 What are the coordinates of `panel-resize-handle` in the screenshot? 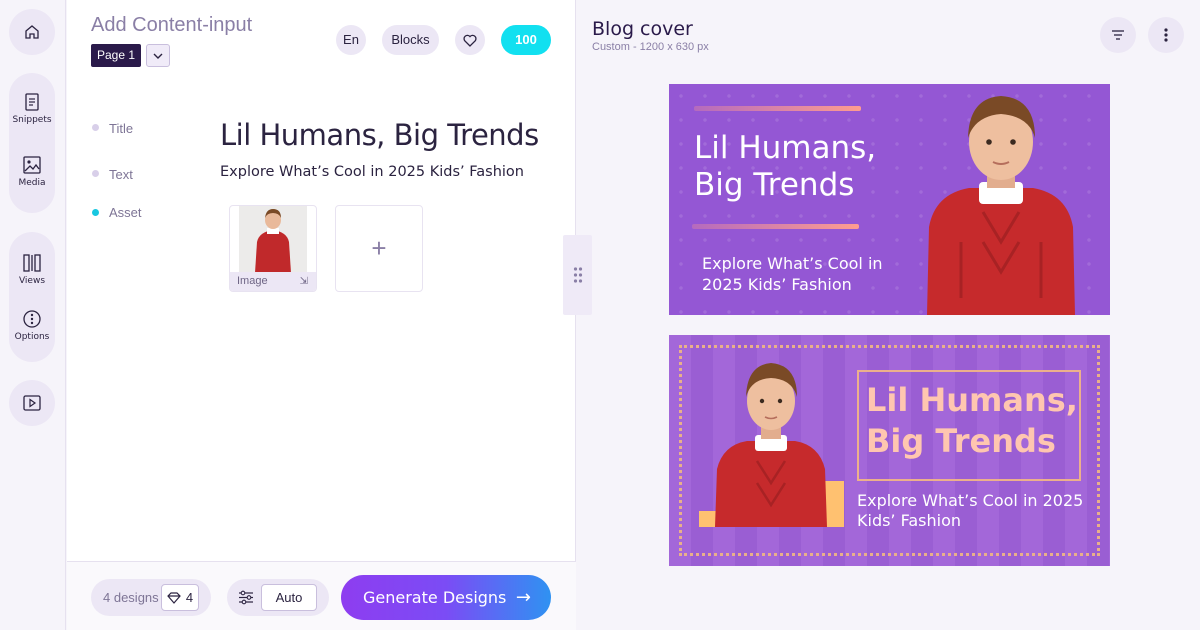 It's located at (577, 275).